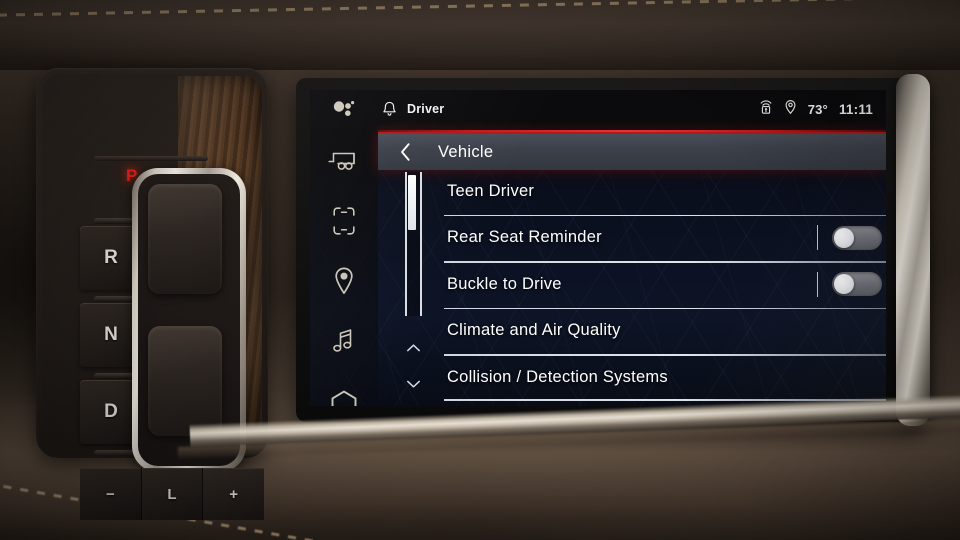  Describe the element at coordinates (857, 237) in the screenshot. I see `rear-seat-reminder-toggle` at that location.